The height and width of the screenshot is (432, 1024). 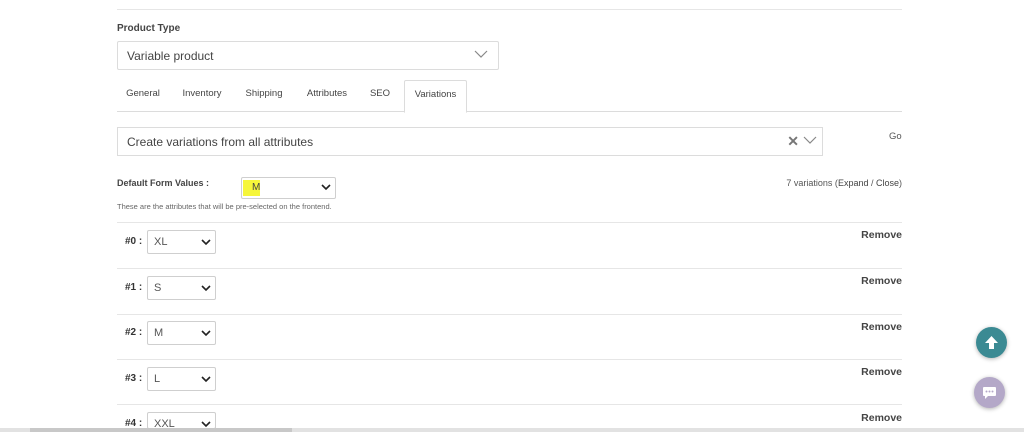 What do you see at coordinates (181, 288) in the screenshot?
I see `variation-size-select: S` at bounding box center [181, 288].